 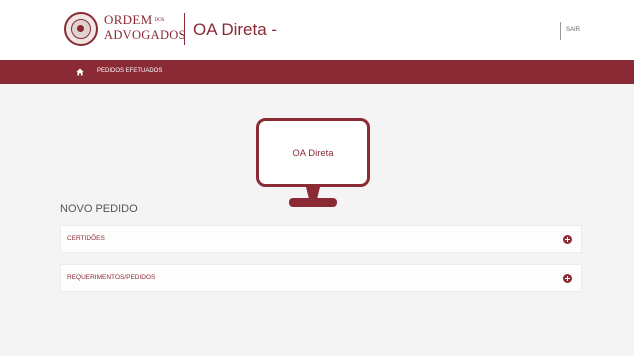 I want to click on ordem-seal-logo, so click(x=81, y=29).